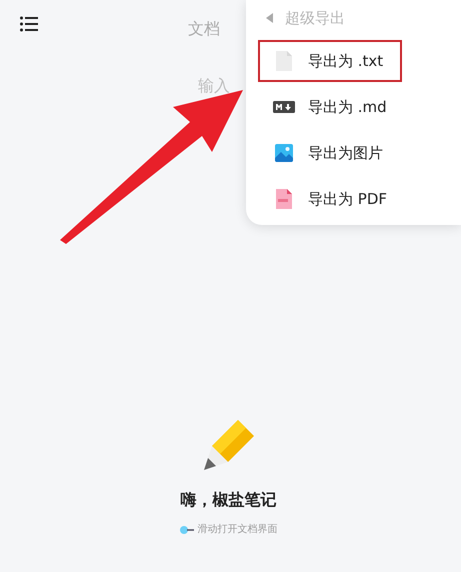  Describe the element at coordinates (228, 500) in the screenshot. I see `welcome-title: 嗨，椒盐笔记` at that location.